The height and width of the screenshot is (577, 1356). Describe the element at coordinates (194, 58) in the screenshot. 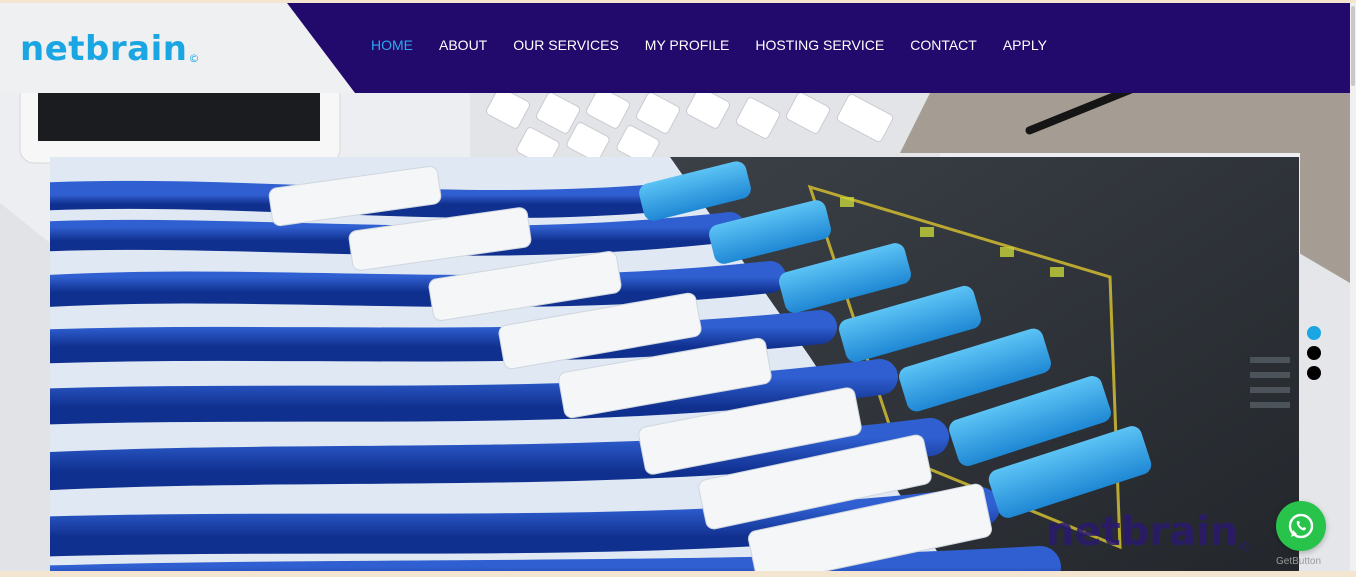

I see `logo-registered-mark: ©` at that location.